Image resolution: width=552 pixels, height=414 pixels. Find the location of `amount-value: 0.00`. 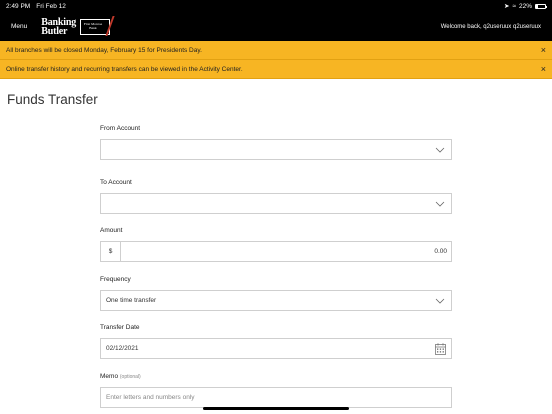

amount-value: 0.00 is located at coordinates (440, 251).